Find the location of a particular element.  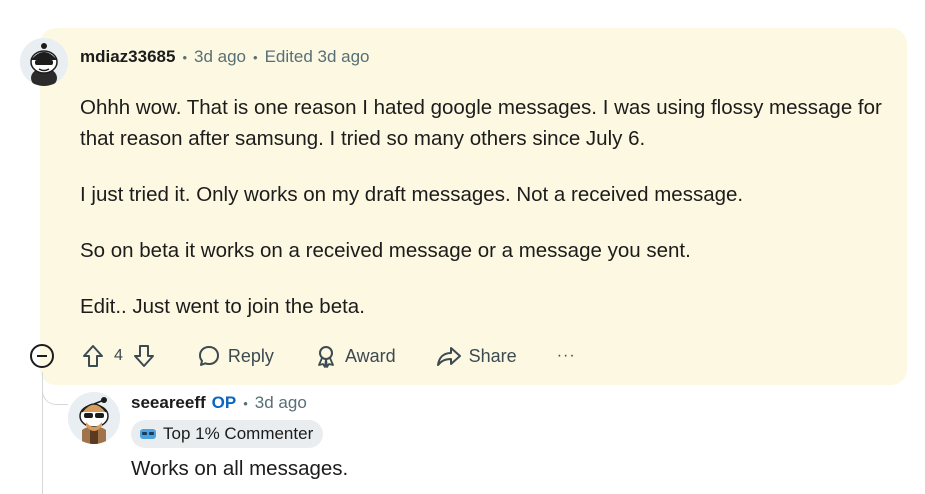

share-arrow-icon is located at coordinates (448, 356).